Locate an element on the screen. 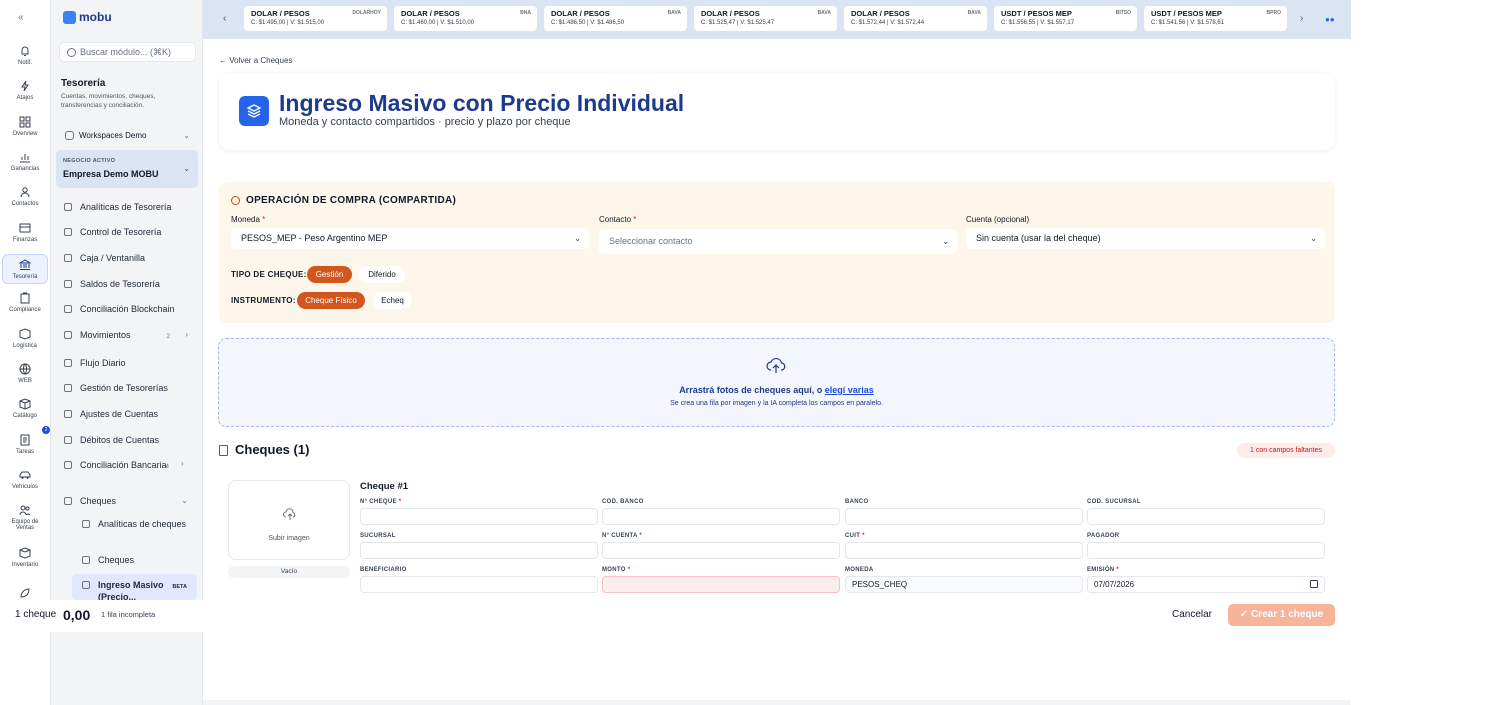  search-input: Buscar módulo... (⌘K) is located at coordinates (127, 52).